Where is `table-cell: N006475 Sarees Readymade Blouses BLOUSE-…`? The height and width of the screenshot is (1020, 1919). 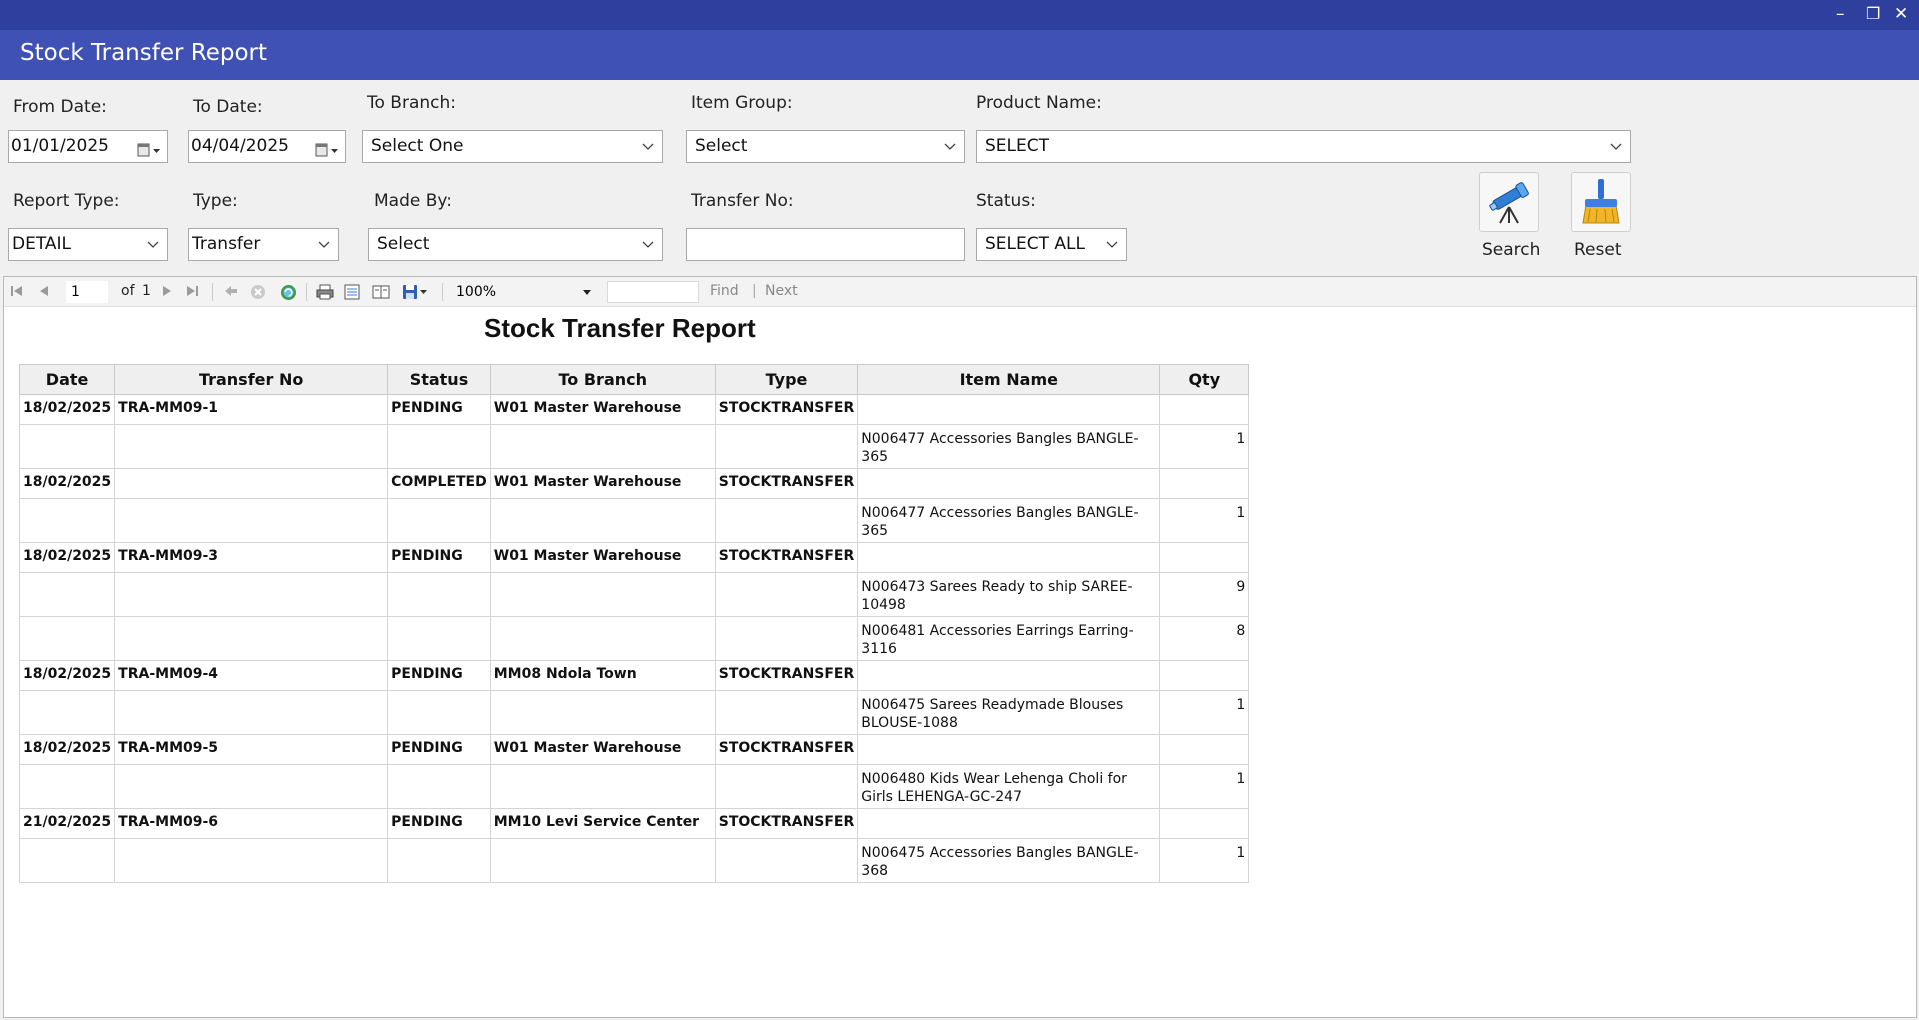
table-cell: N006475 Sarees Readymade Blouses BLOUSE-… is located at coordinates (1009, 712).